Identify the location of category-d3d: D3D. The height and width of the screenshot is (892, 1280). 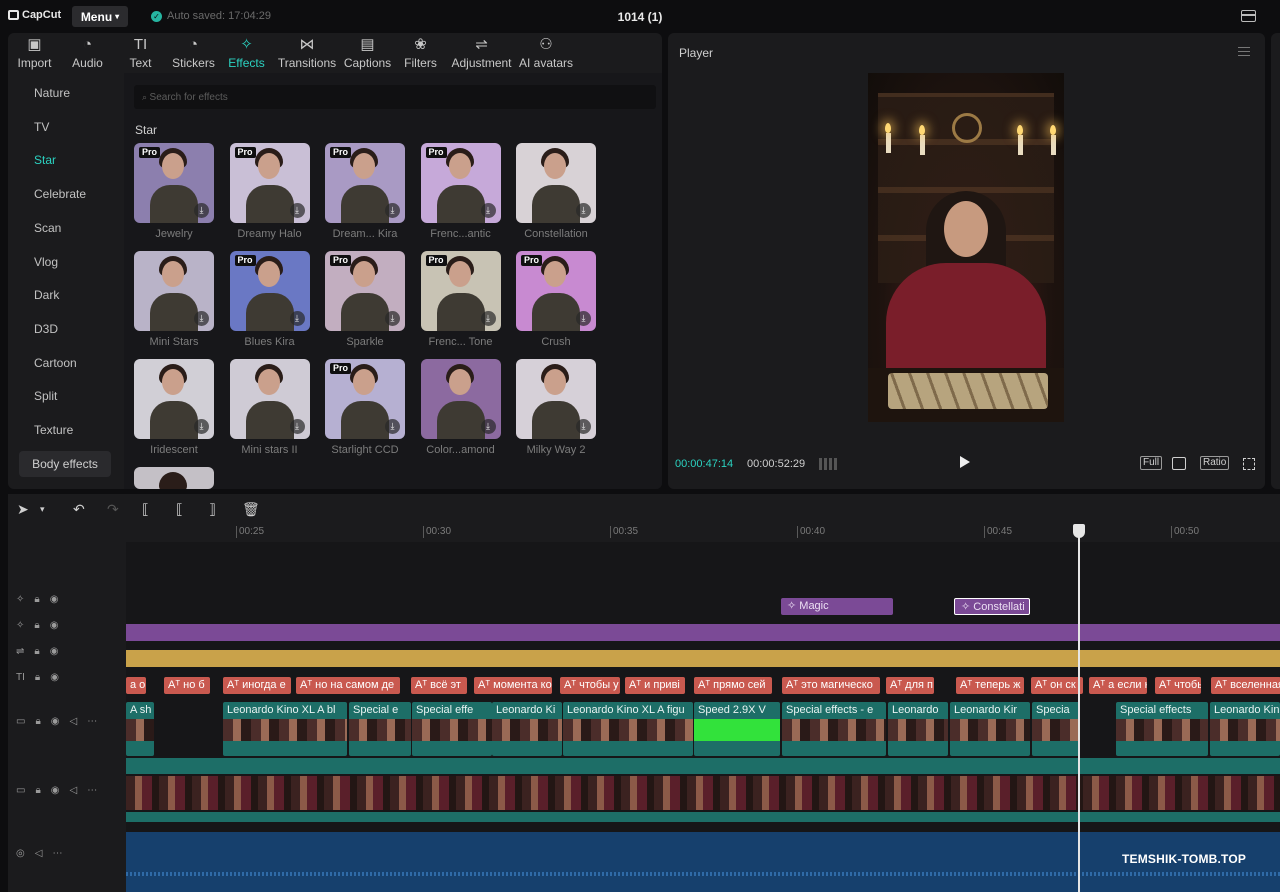
(46, 329).